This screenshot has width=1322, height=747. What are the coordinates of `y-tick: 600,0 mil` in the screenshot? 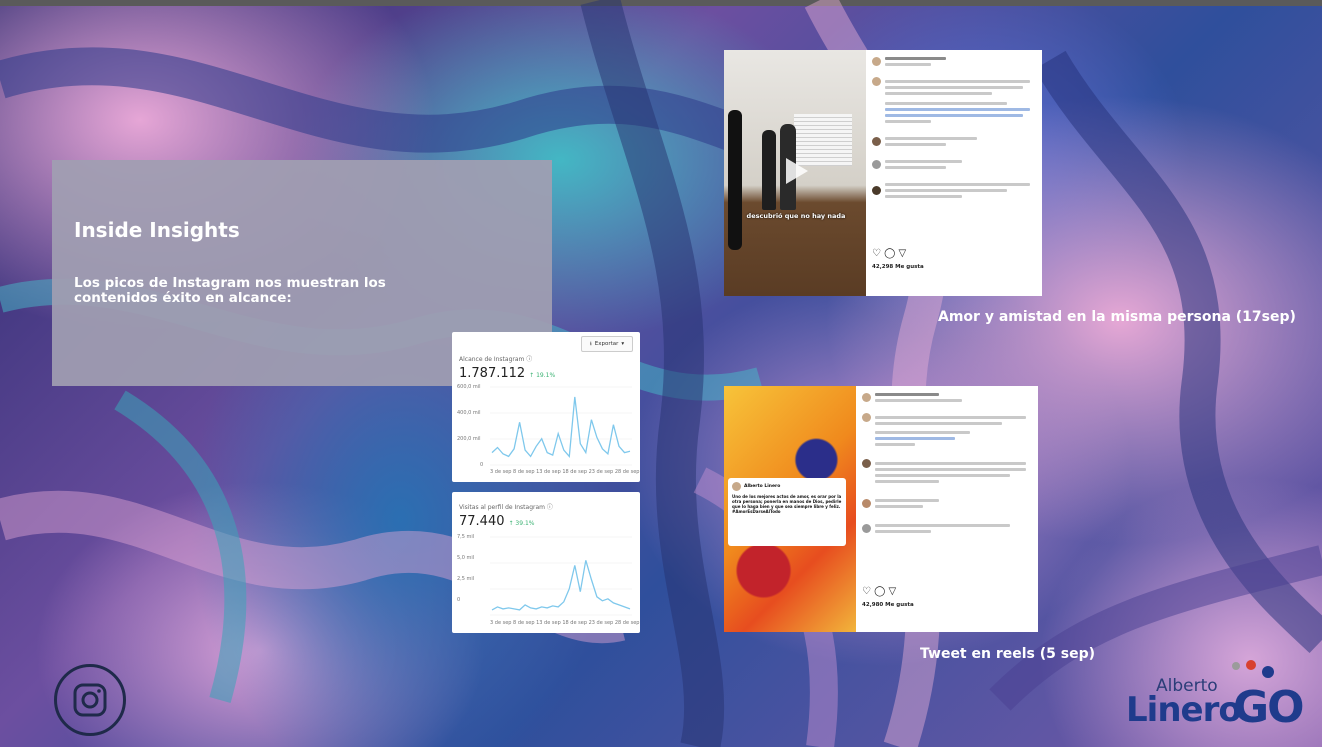 It's located at (469, 387).